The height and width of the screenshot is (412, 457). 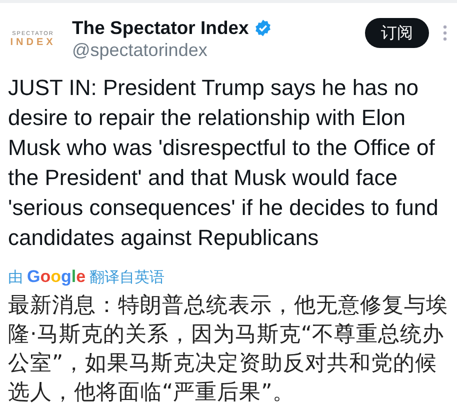 What do you see at coordinates (397, 33) in the screenshot?
I see `subscribe-button: 订阅` at bounding box center [397, 33].